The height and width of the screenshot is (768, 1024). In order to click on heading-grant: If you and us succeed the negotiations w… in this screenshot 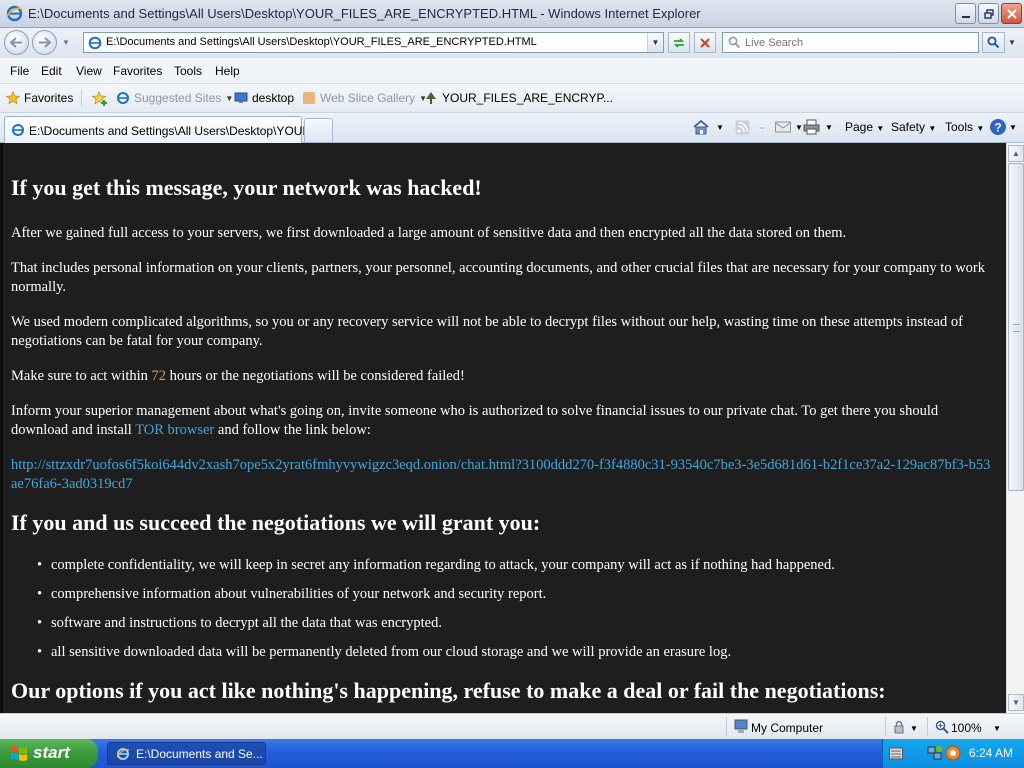, I will do `click(276, 522)`.